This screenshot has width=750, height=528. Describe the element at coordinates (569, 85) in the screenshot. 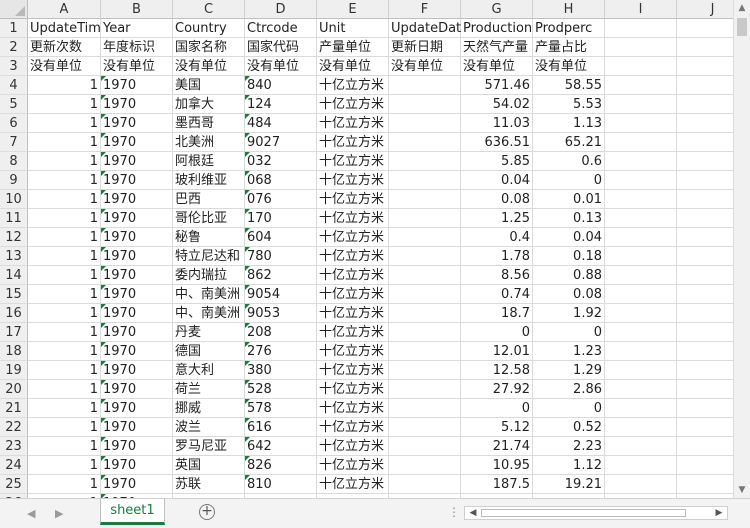

I see `cell-h4: 58.55` at that location.